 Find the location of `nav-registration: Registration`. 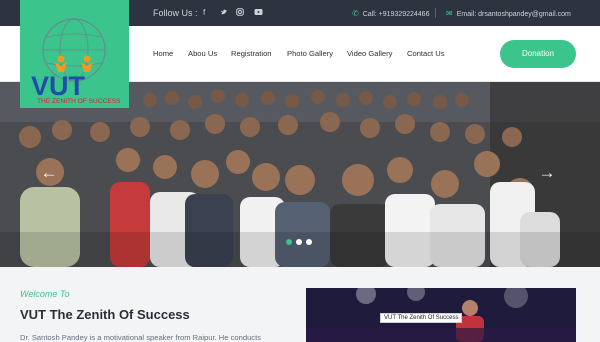

nav-registration: Registration is located at coordinates (251, 53).